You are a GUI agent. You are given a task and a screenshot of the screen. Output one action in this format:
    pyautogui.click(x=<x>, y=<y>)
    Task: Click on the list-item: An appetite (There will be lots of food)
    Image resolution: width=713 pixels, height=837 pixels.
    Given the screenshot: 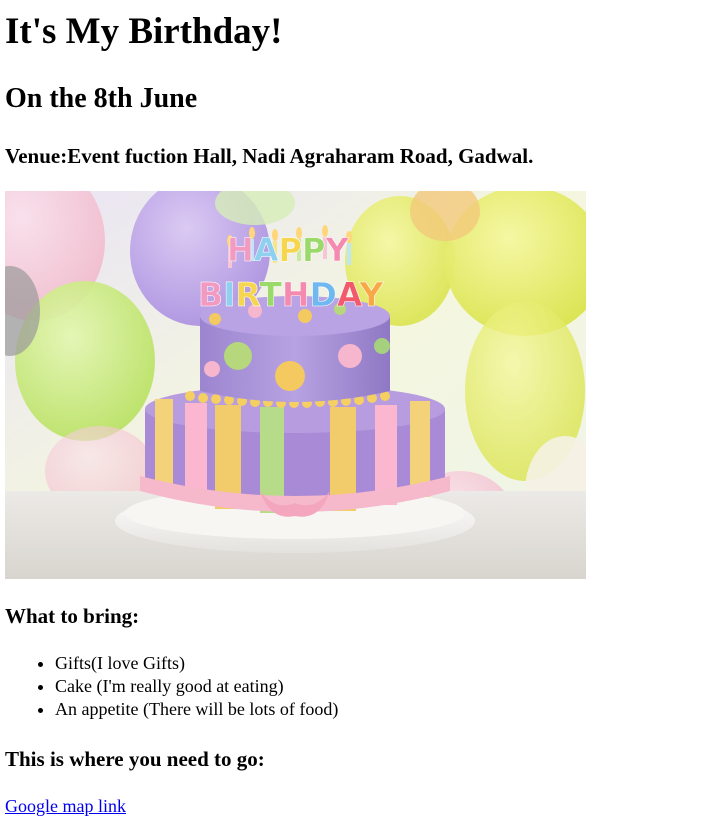 What is the action you would take?
    pyautogui.click(x=196, y=709)
    